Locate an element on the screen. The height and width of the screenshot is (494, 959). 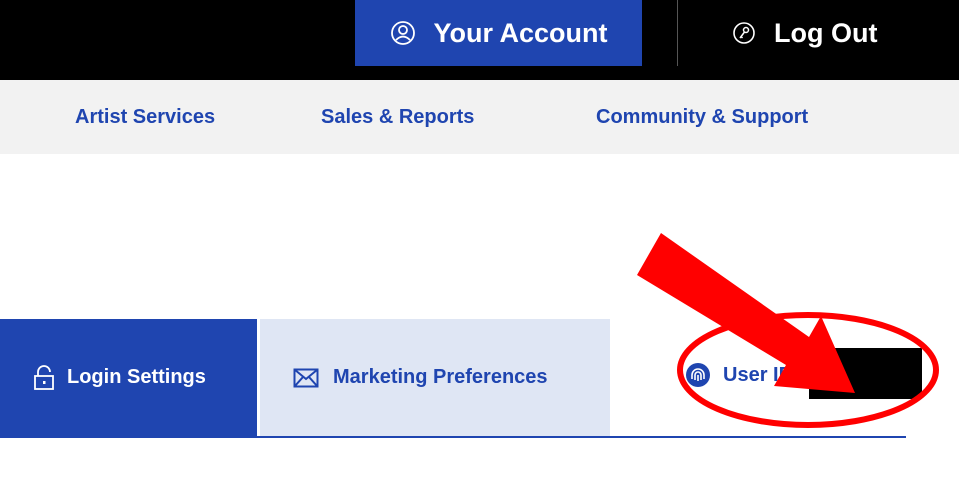
your-account-button: Your Account is located at coordinates (498, 33).